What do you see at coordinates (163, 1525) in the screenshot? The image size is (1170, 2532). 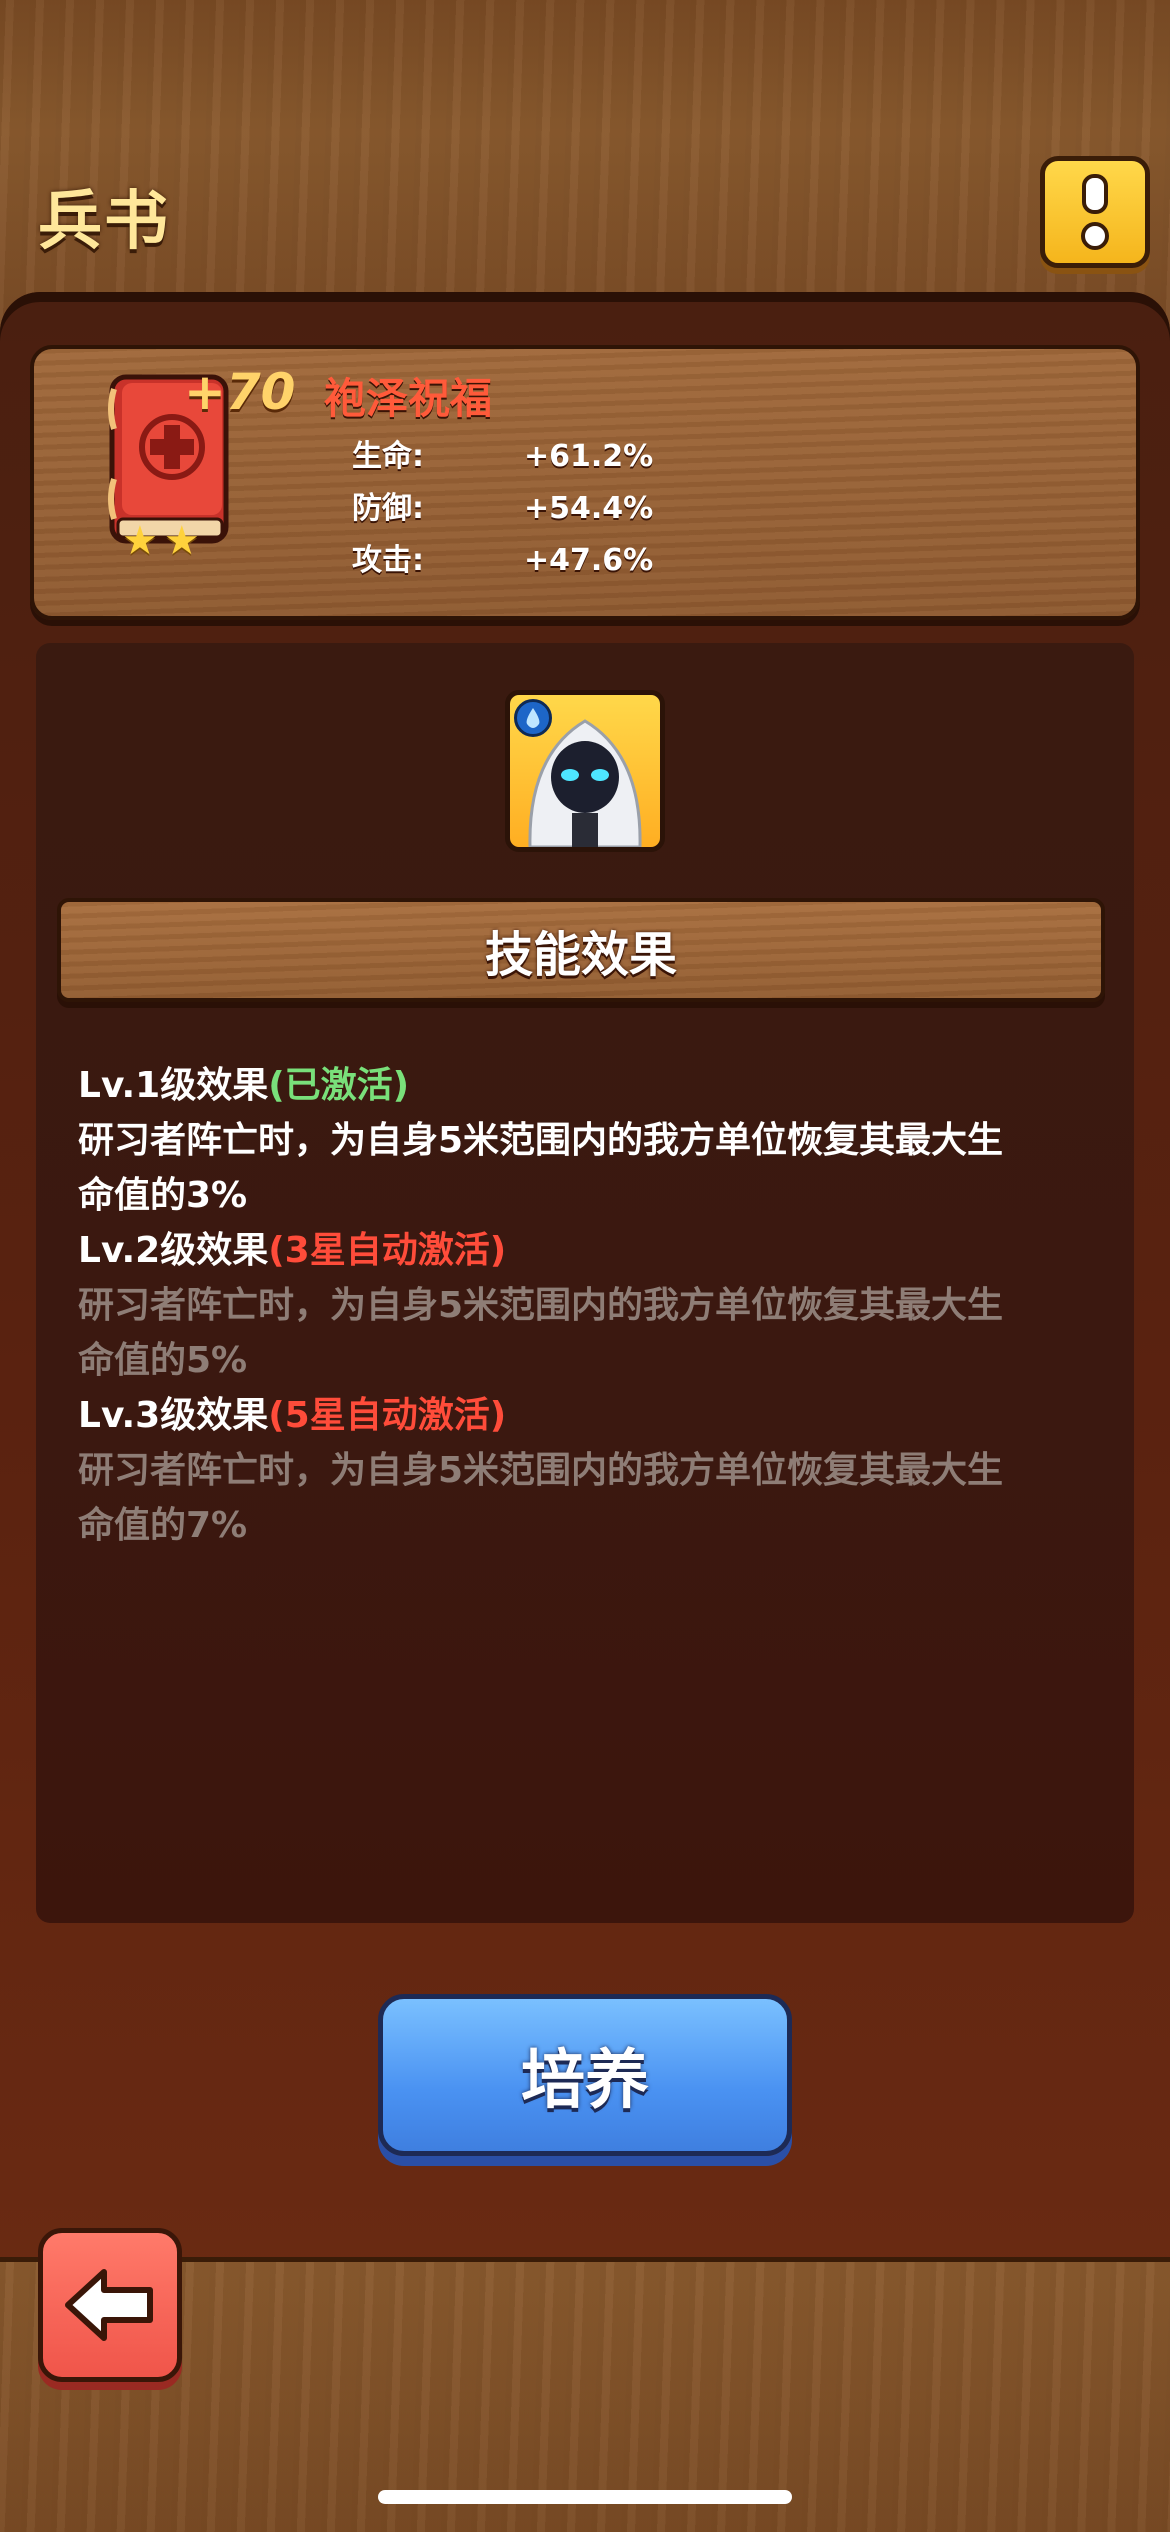 I see `effect-level-3-desc: 命值的7%` at bounding box center [163, 1525].